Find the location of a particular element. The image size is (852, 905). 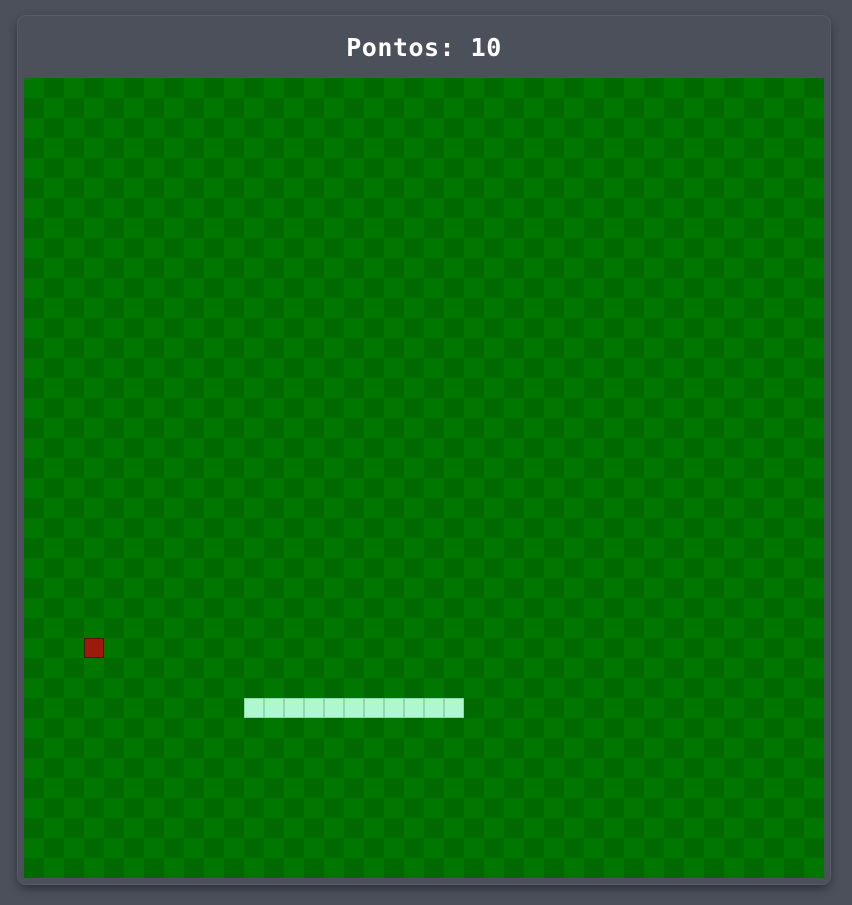

food-apple is located at coordinates (94, 648).